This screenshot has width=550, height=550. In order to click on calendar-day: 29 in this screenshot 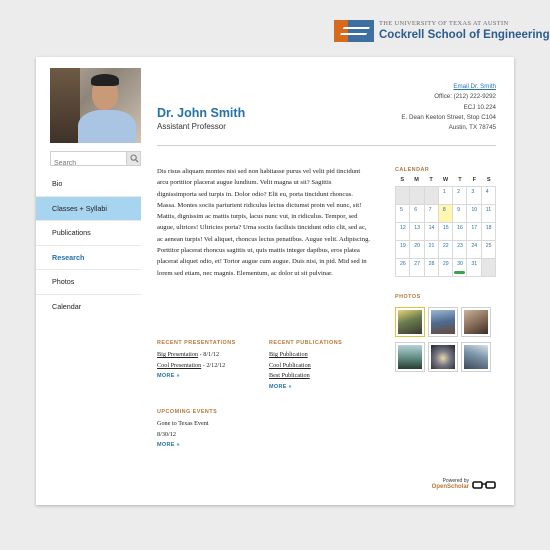, I will do `click(446, 268)`.